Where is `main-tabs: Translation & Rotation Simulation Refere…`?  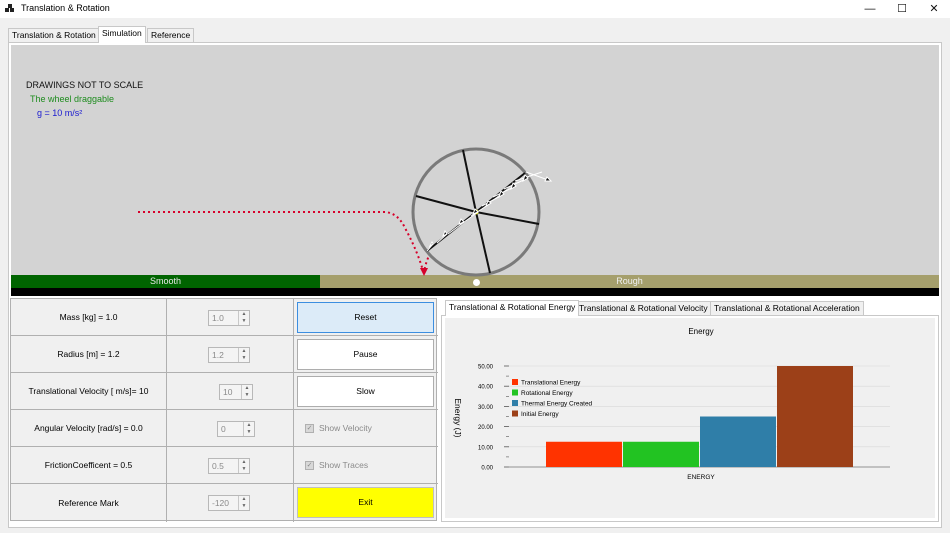
main-tabs: Translation & Rotation Simulation Refere… is located at coordinates (475, 34).